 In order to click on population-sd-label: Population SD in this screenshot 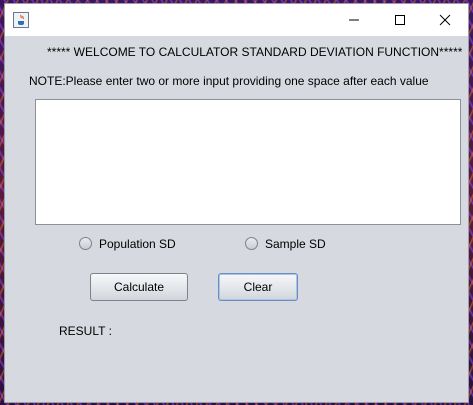, I will do `click(137, 244)`.